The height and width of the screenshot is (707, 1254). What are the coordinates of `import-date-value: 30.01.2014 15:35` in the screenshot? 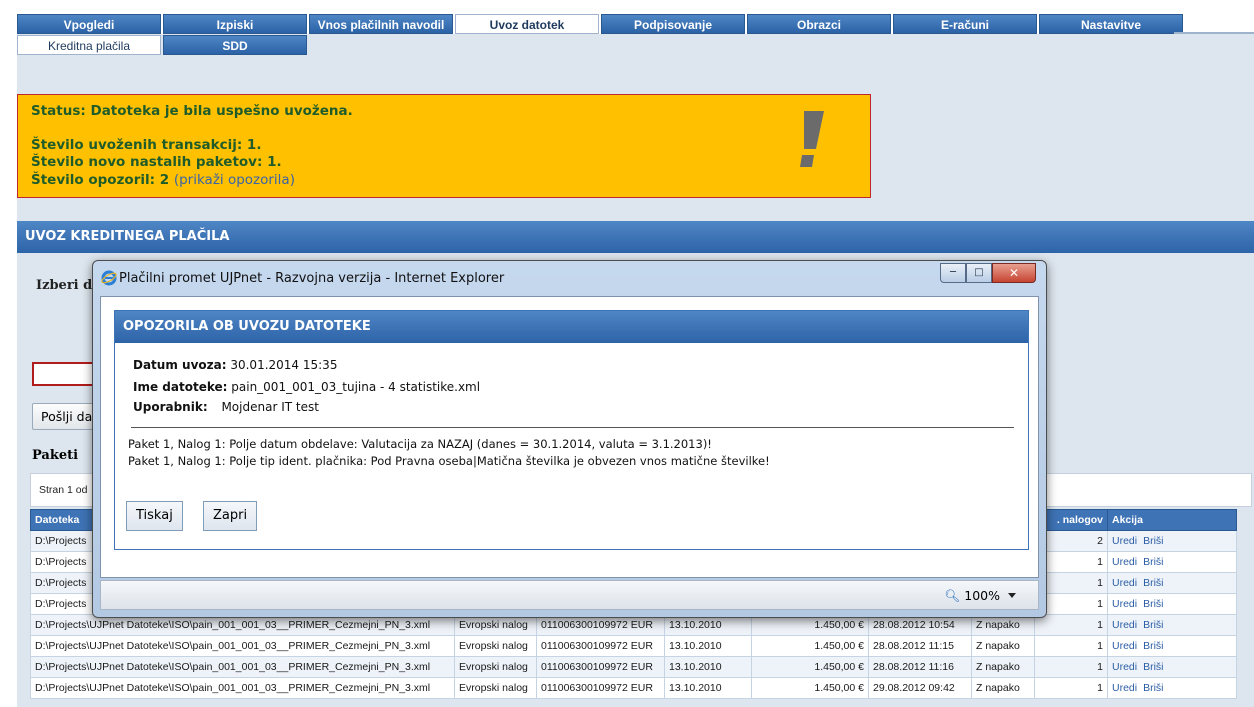 It's located at (284, 365).